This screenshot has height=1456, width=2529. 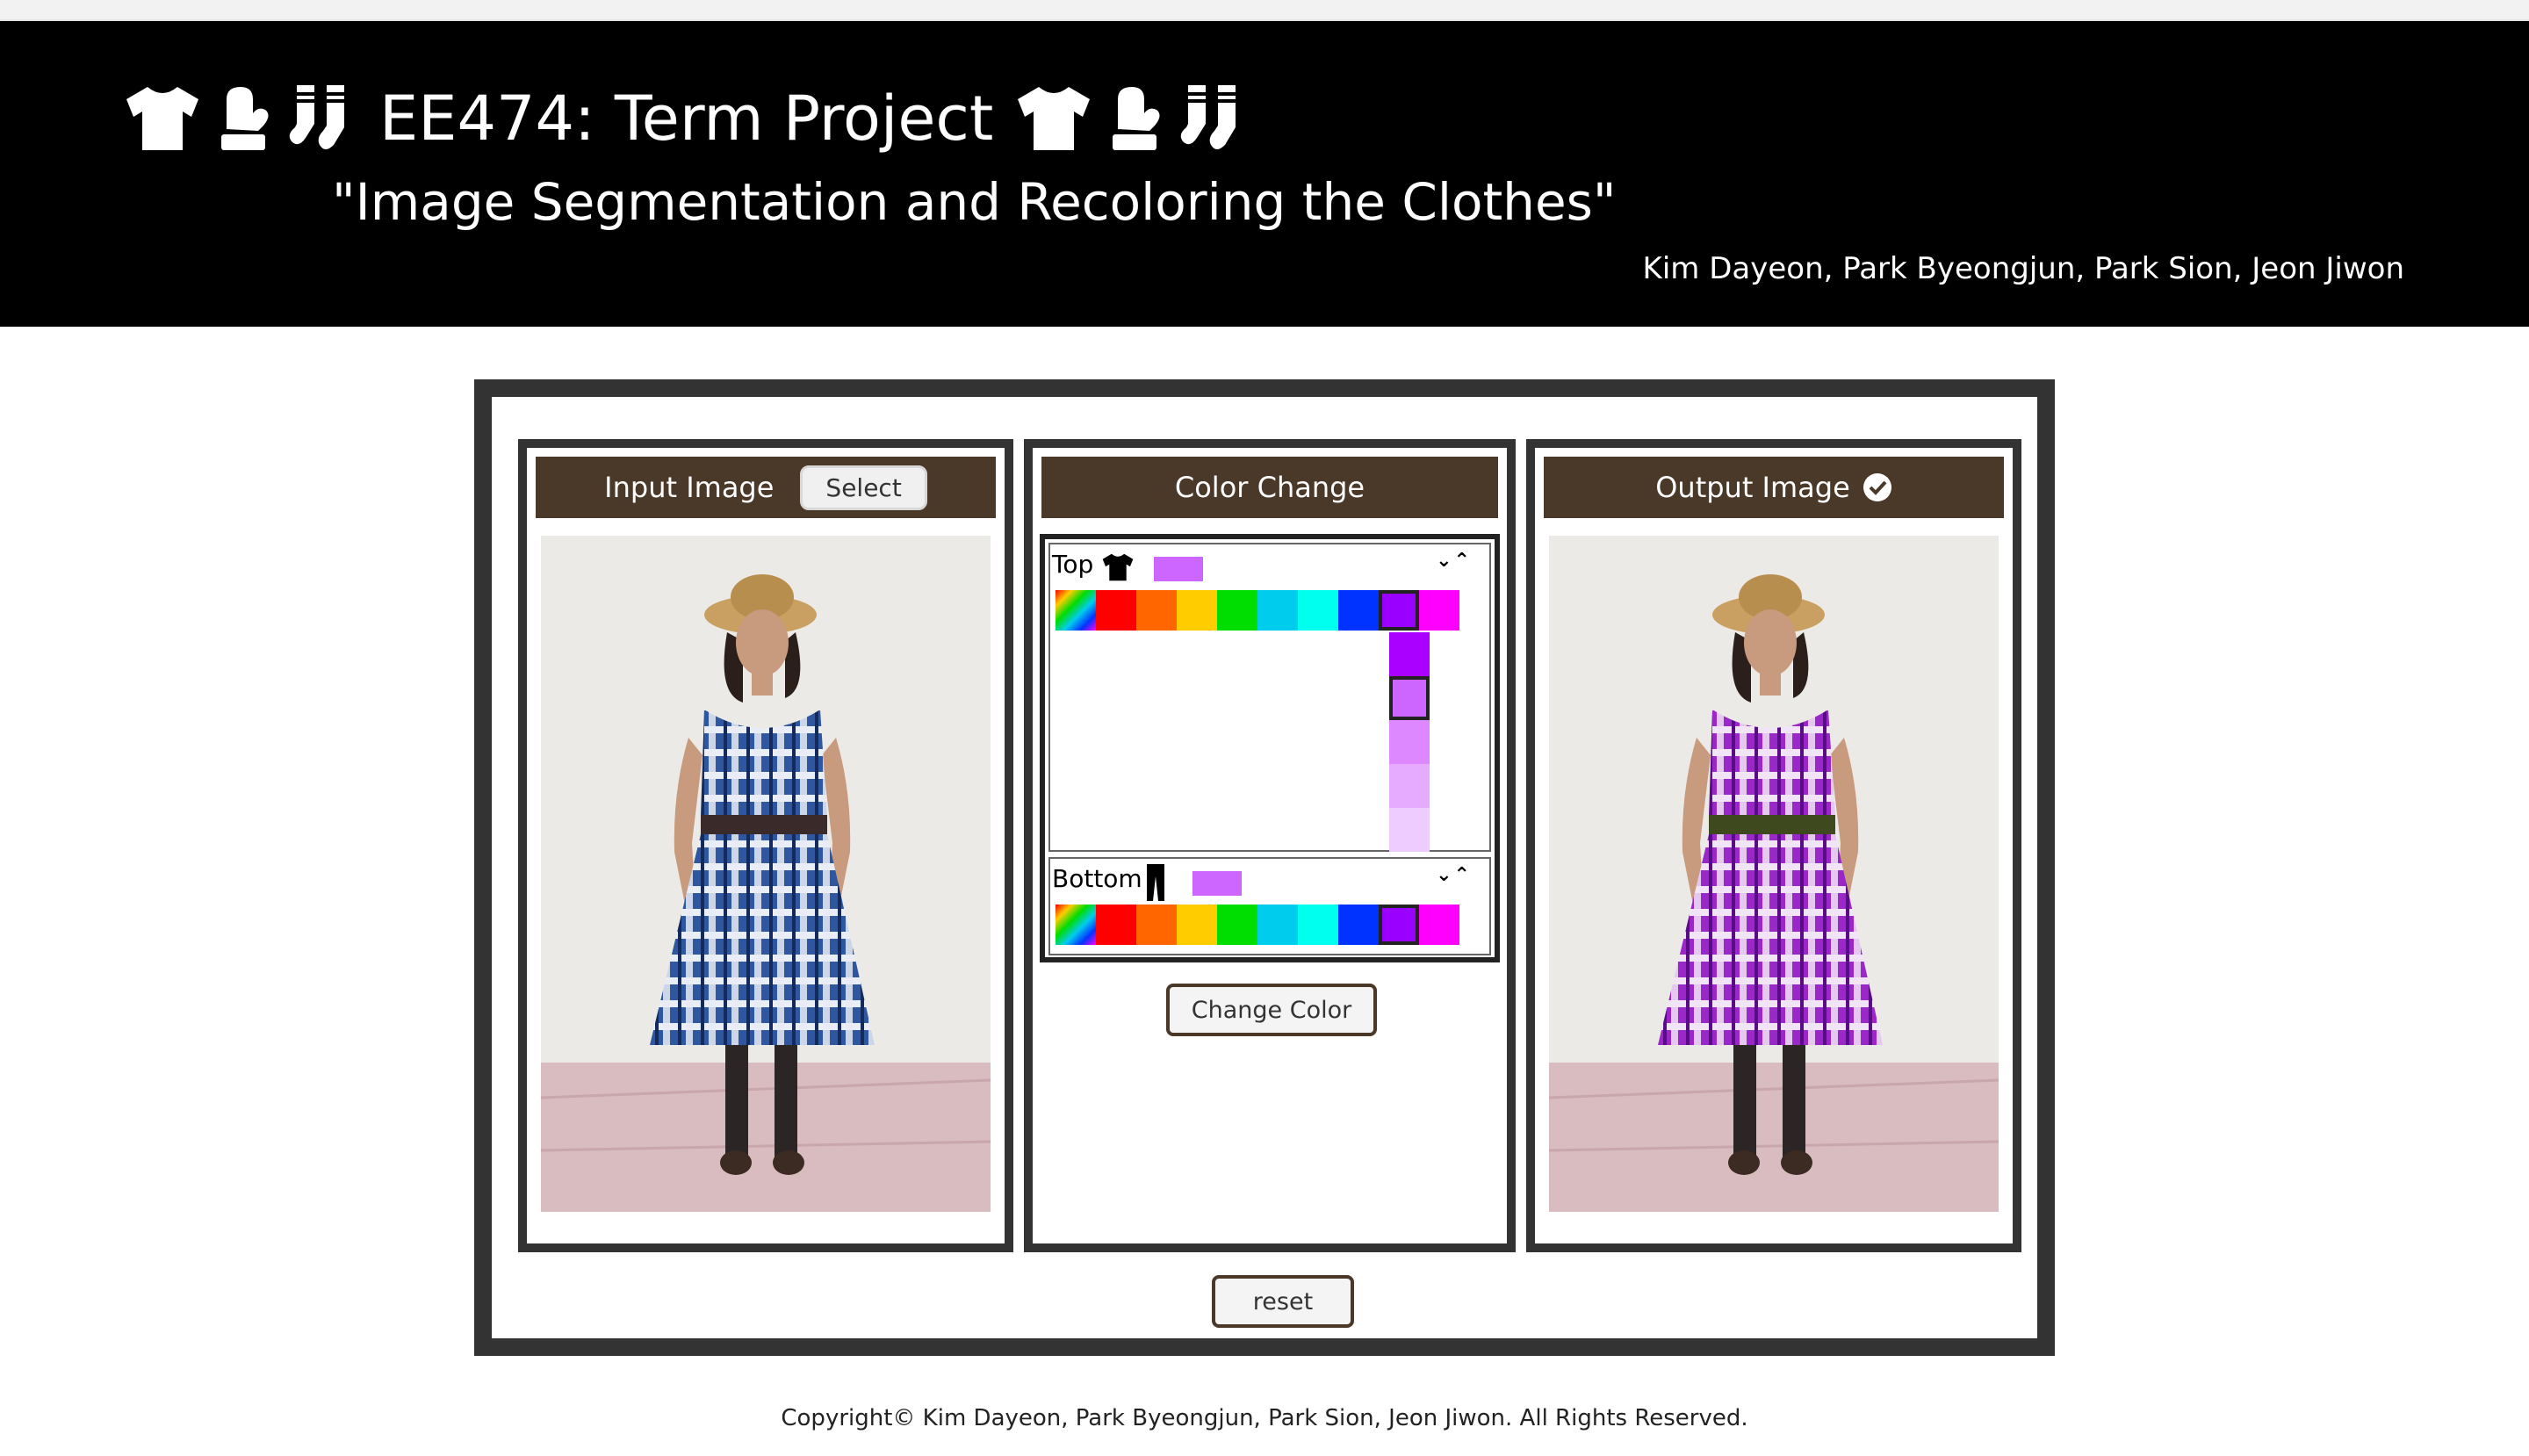 I want to click on input-image-panel: Input Image Select, so click(x=766, y=845).